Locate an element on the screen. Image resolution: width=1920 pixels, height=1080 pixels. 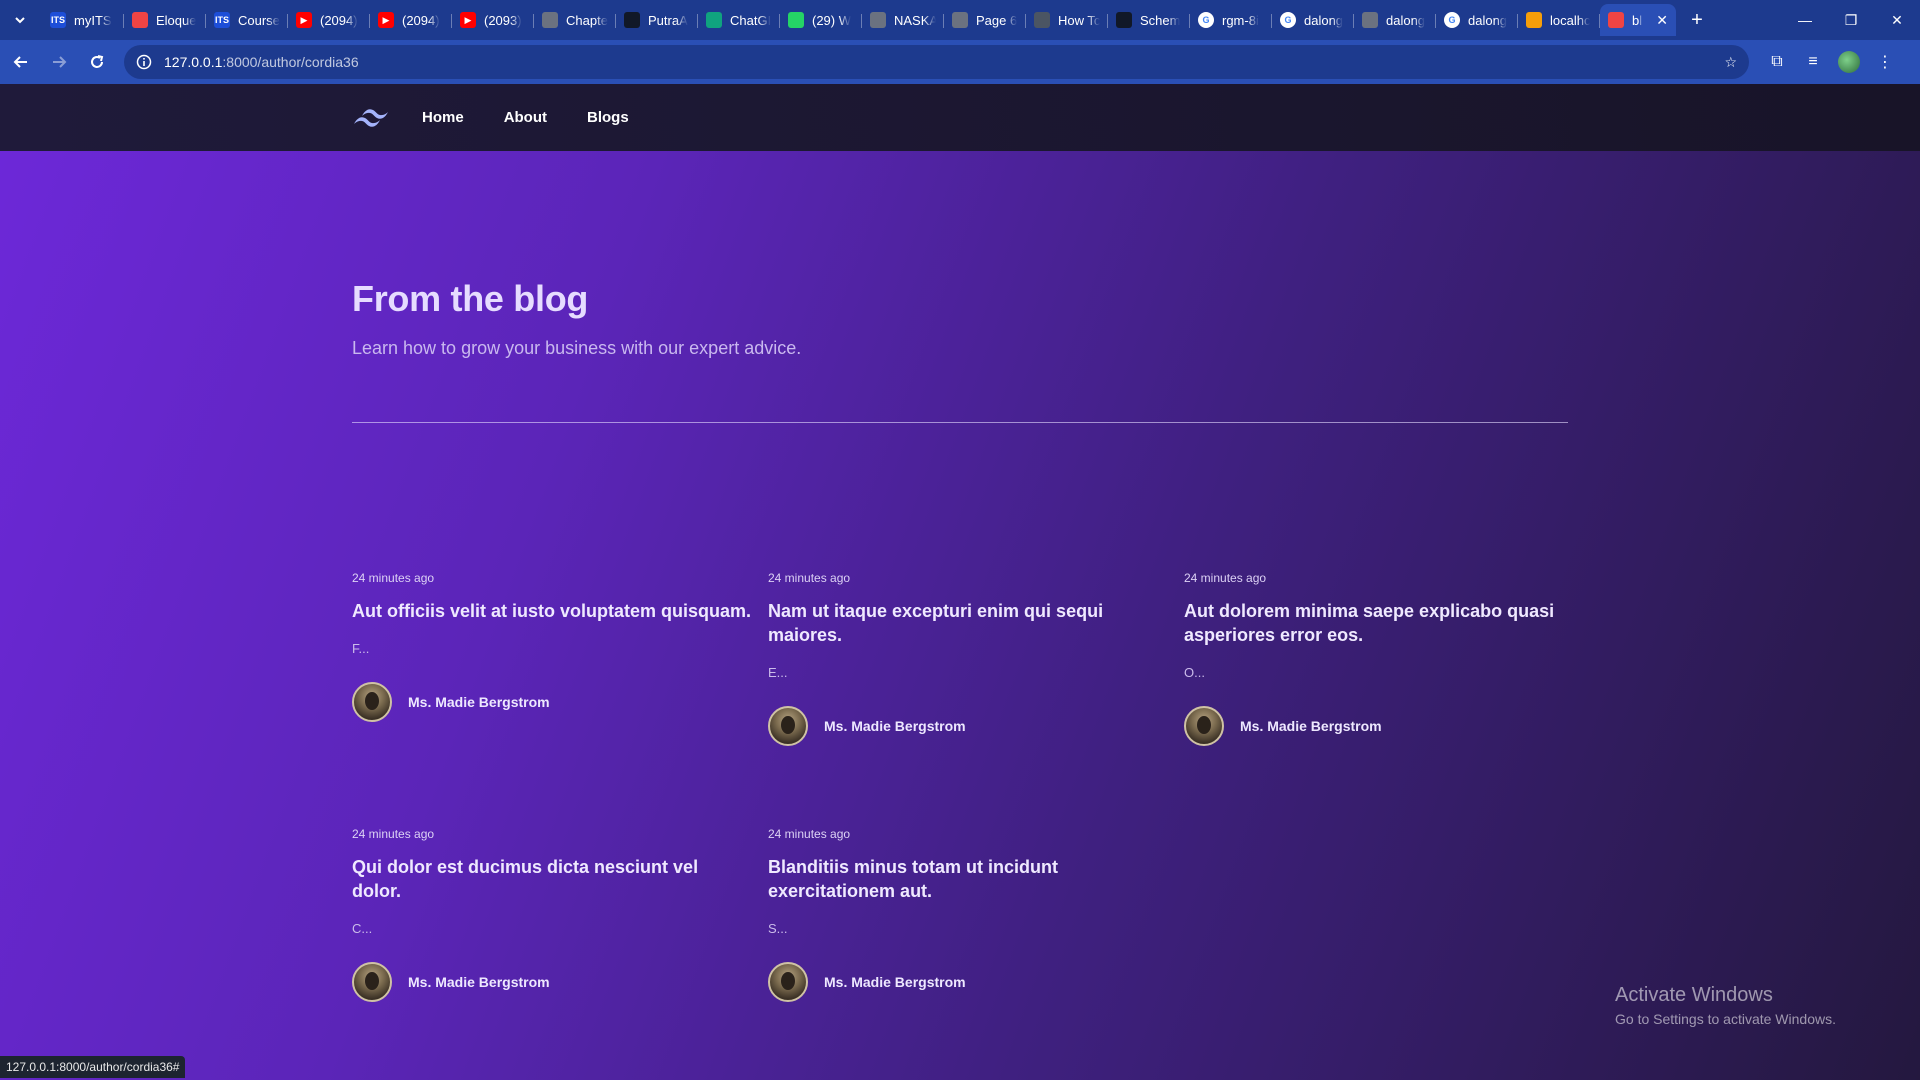
tab-label: (2093) is located at coordinates (503, 20).